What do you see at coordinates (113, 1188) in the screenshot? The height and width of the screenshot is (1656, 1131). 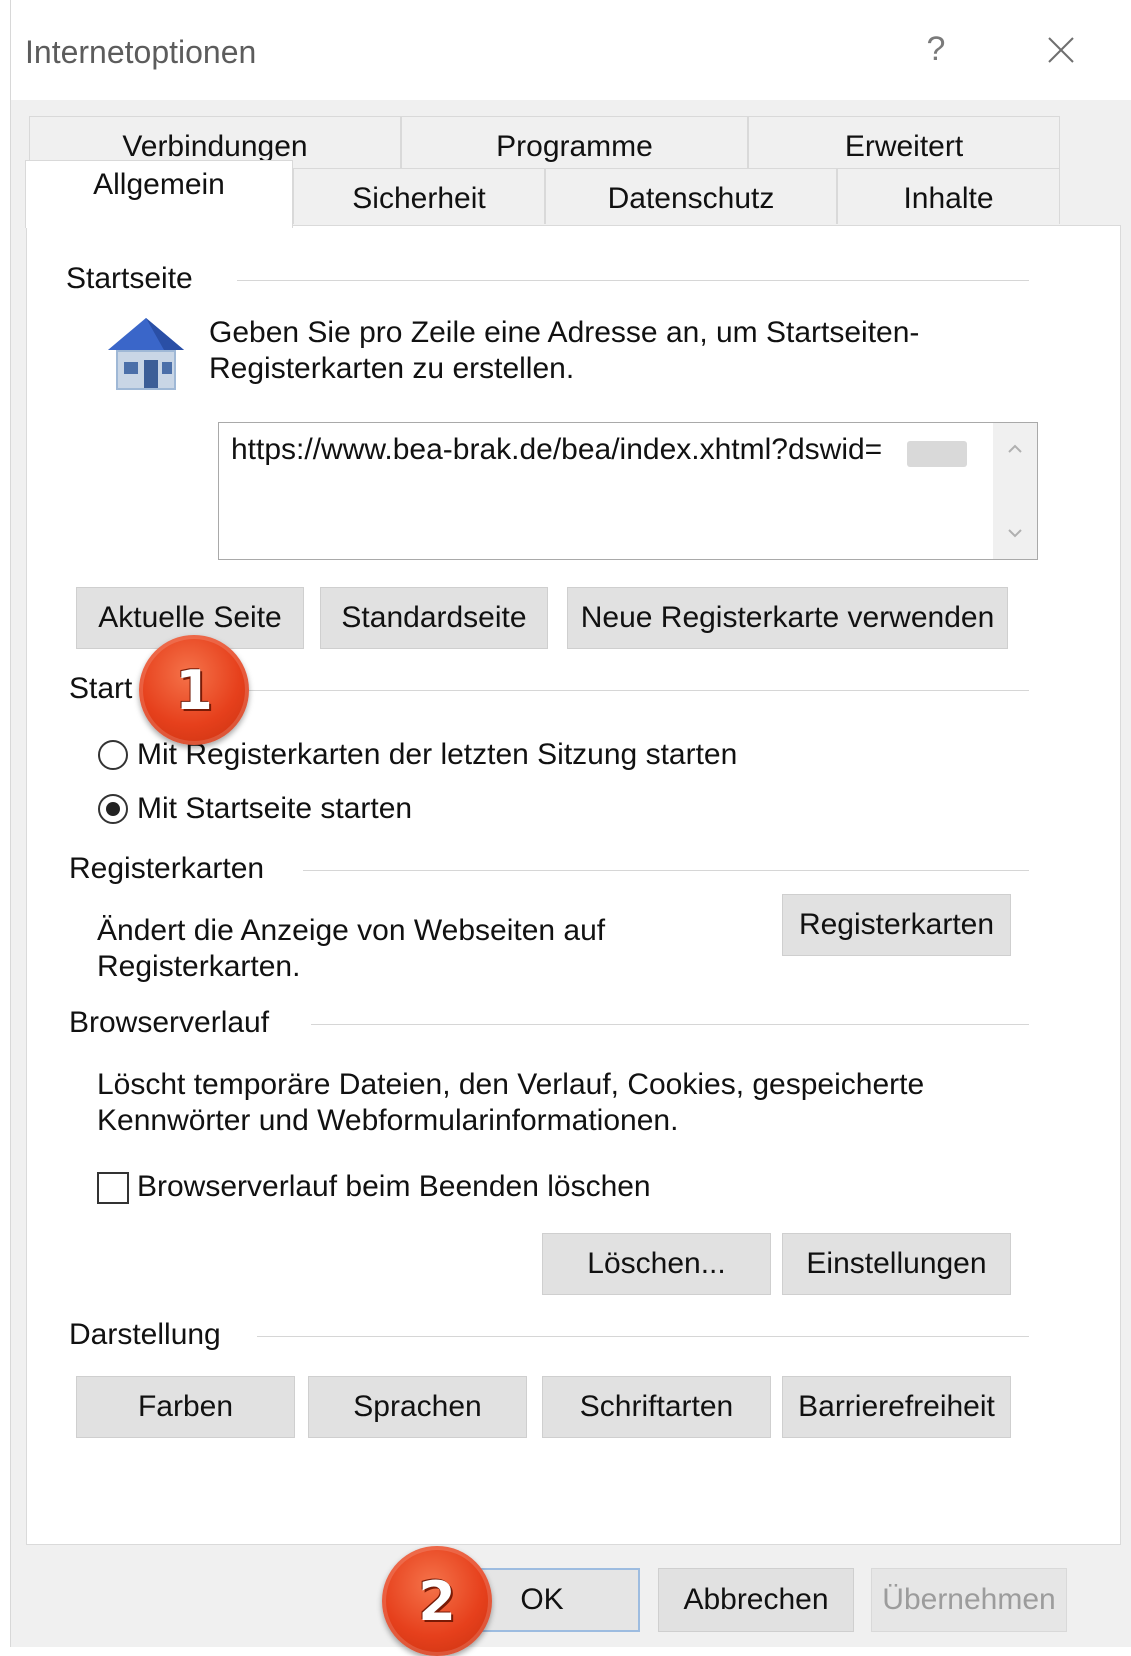 I see `delete-history-on-exit-checkbox` at bounding box center [113, 1188].